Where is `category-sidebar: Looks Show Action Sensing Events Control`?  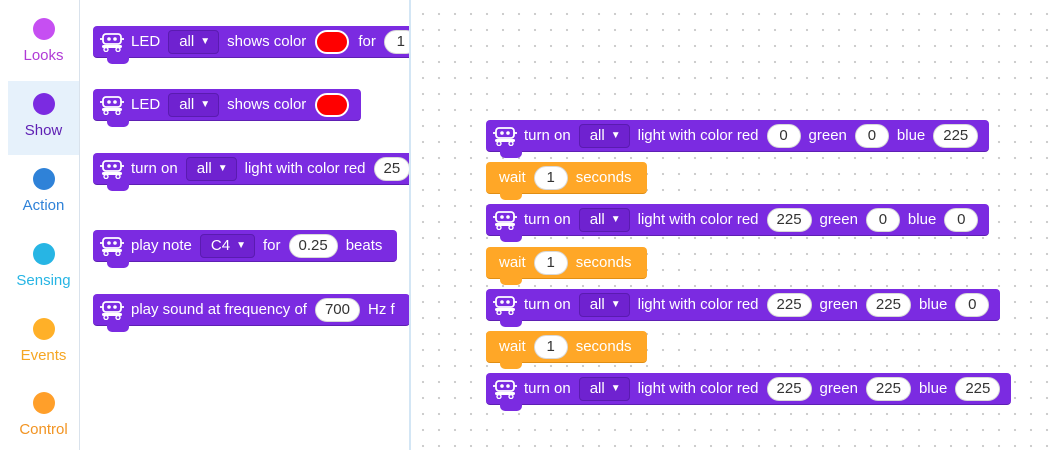
category-sidebar: Looks Show Action Sensing Events Control is located at coordinates (40, 225).